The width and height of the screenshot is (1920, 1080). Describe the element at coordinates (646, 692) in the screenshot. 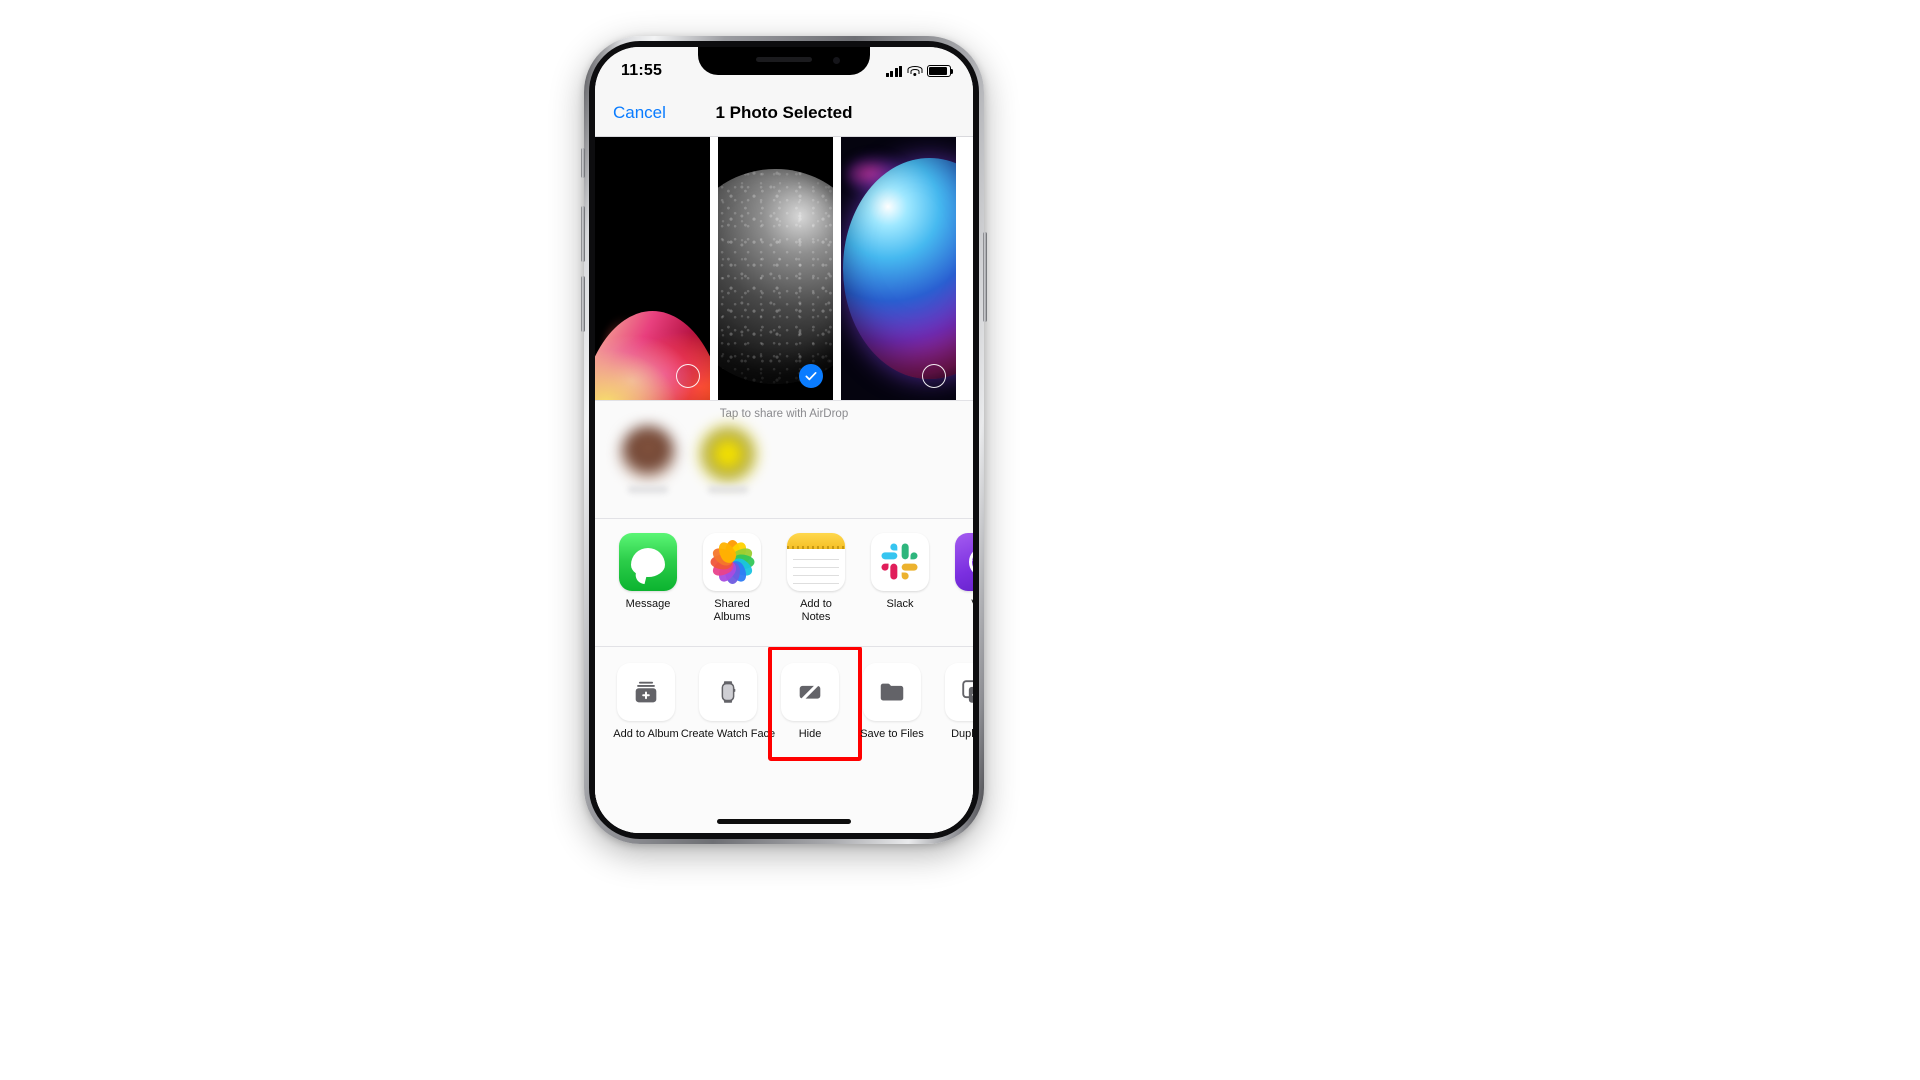

I see `add-to-album-icon` at that location.